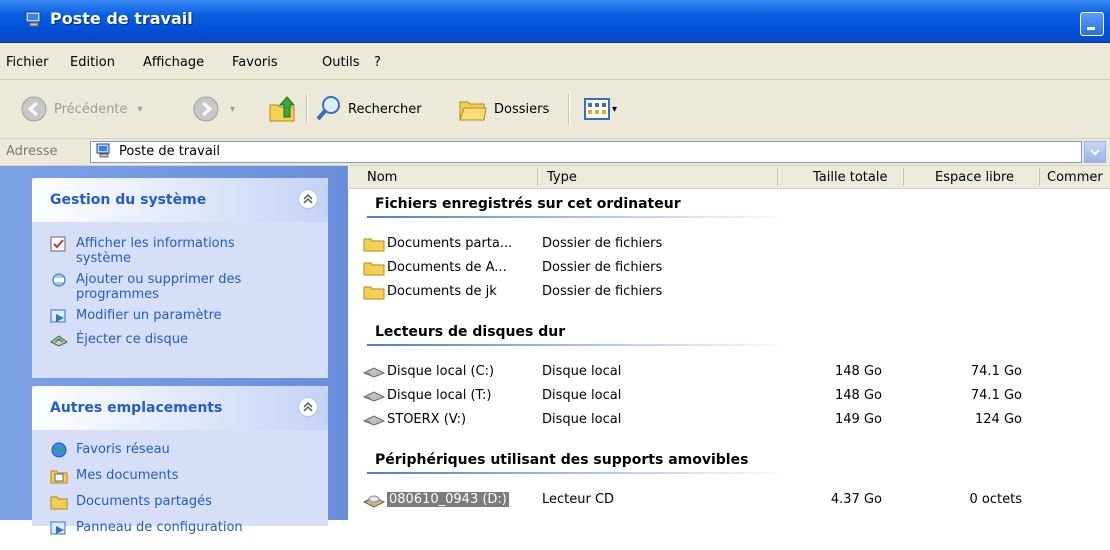 The width and height of the screenshot is (1110, 550). What do you see at coordinates (189, 453) in the screenshot?
I see `place-network: Favoris réseau` at bounding box center [189, 453].